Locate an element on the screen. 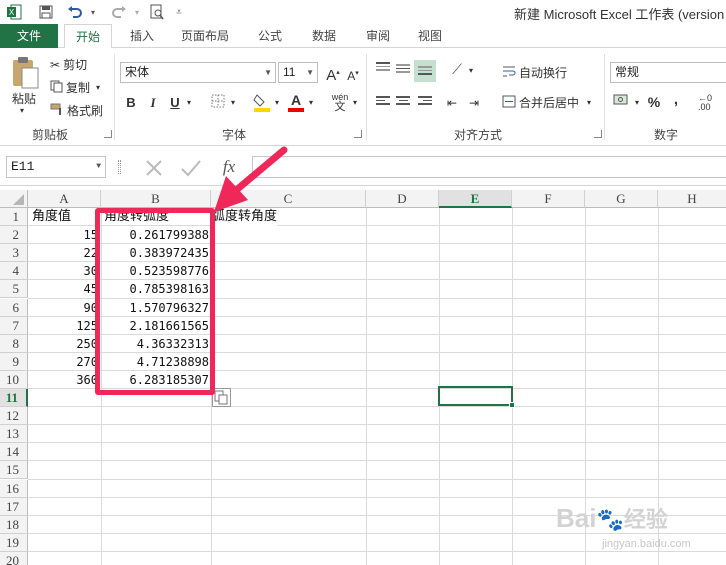  paste-button: 粘贴 is located at coordinates (24, 98).